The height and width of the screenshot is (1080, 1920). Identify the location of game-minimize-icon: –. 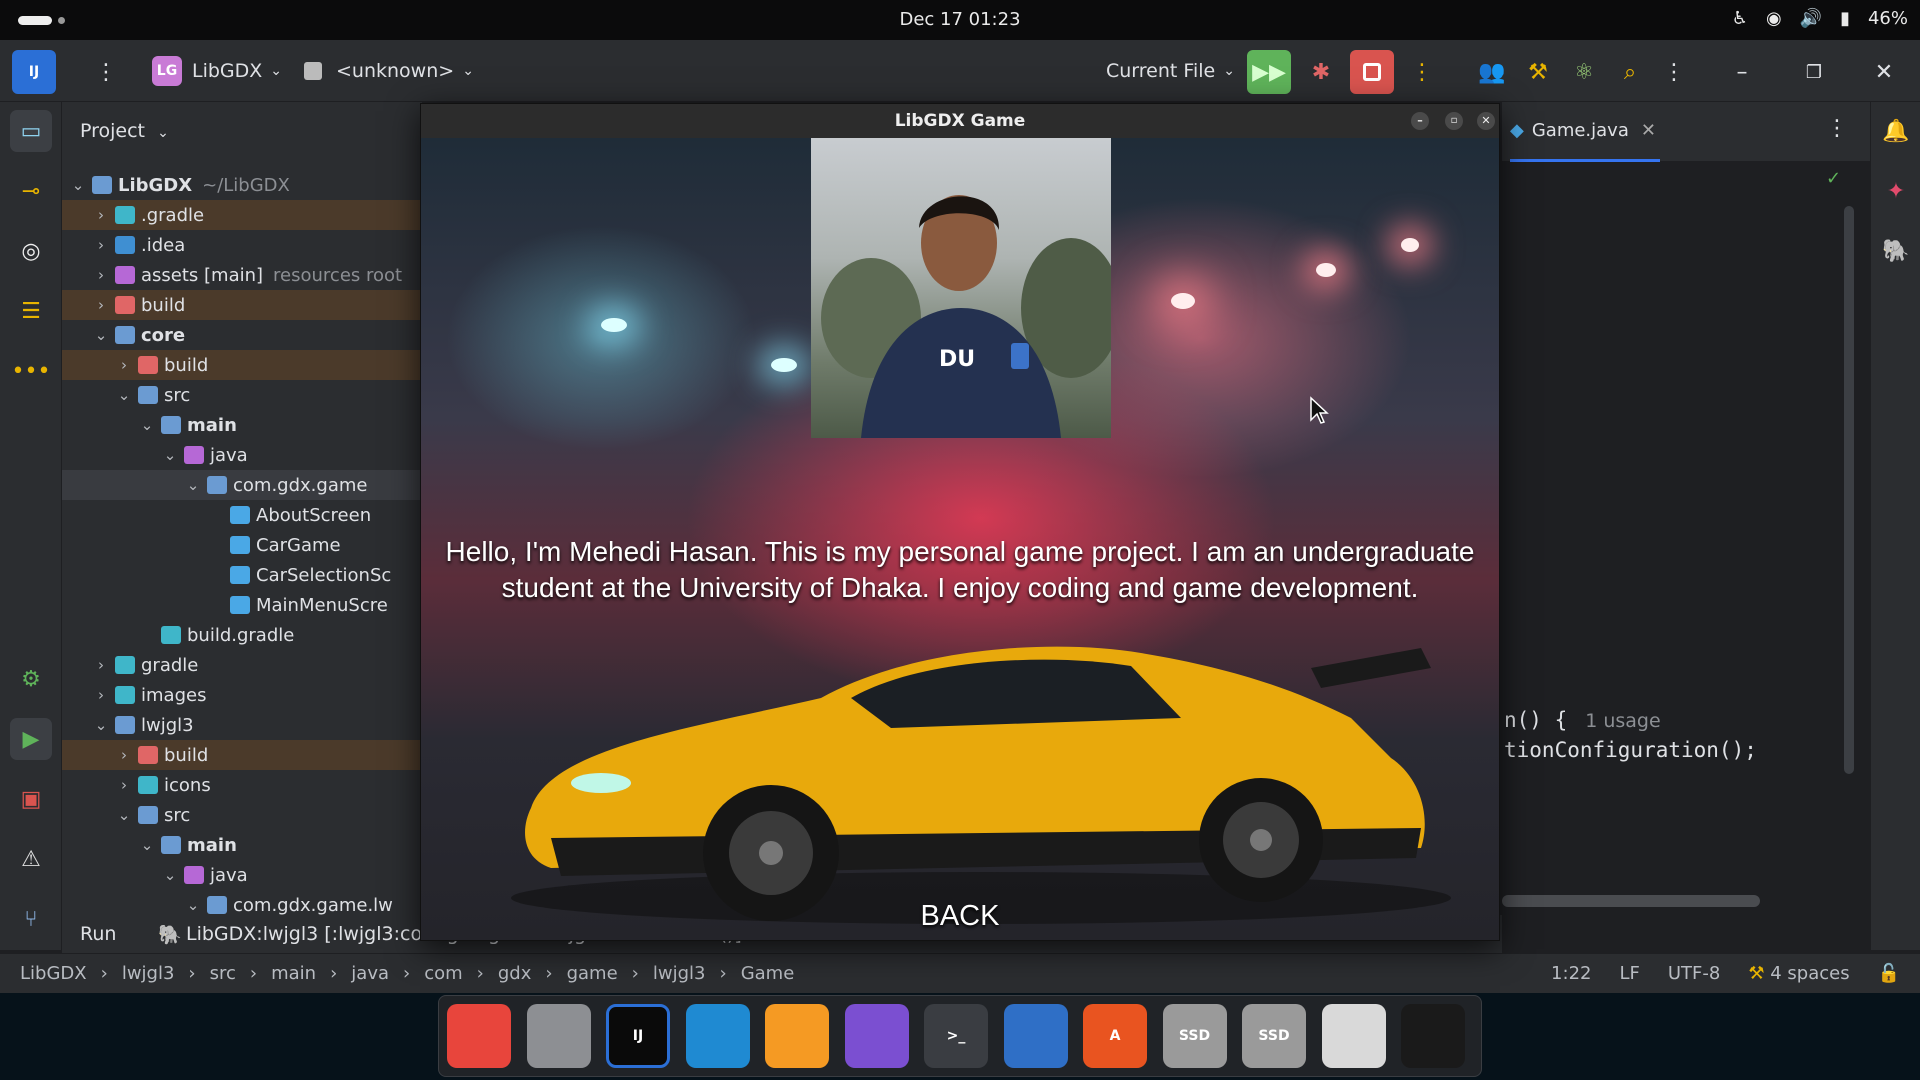
(1420, 121).